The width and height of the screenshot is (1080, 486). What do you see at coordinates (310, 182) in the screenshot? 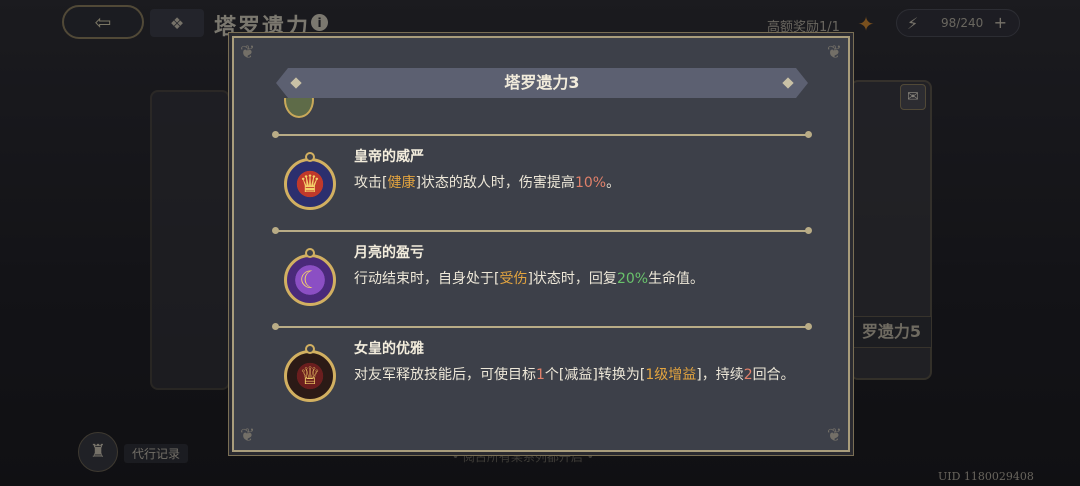
I see `emperor-crown-badge-icon: ♛` at bounding box center [310, 182].